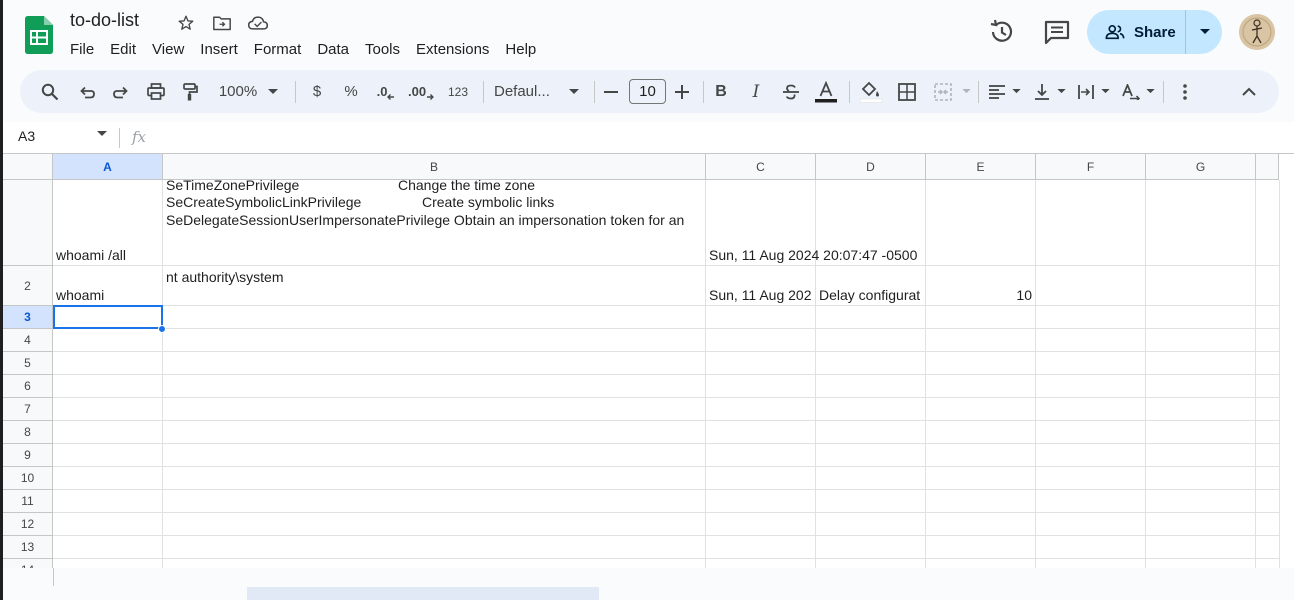 The width and height of the screenshot is (1294, 600). What do you see at coordinates (333, 49) in the screenshot?
I see `menu-data: Data` at bounding box center [333, 49].